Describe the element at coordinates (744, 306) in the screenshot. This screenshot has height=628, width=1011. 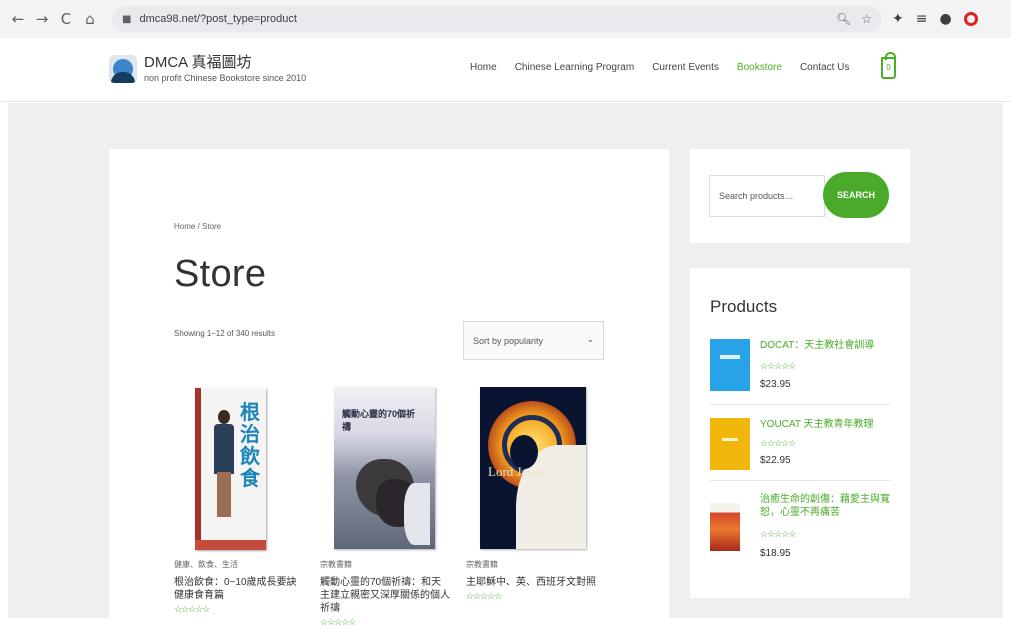
I see `widget-title: Products` at that location.